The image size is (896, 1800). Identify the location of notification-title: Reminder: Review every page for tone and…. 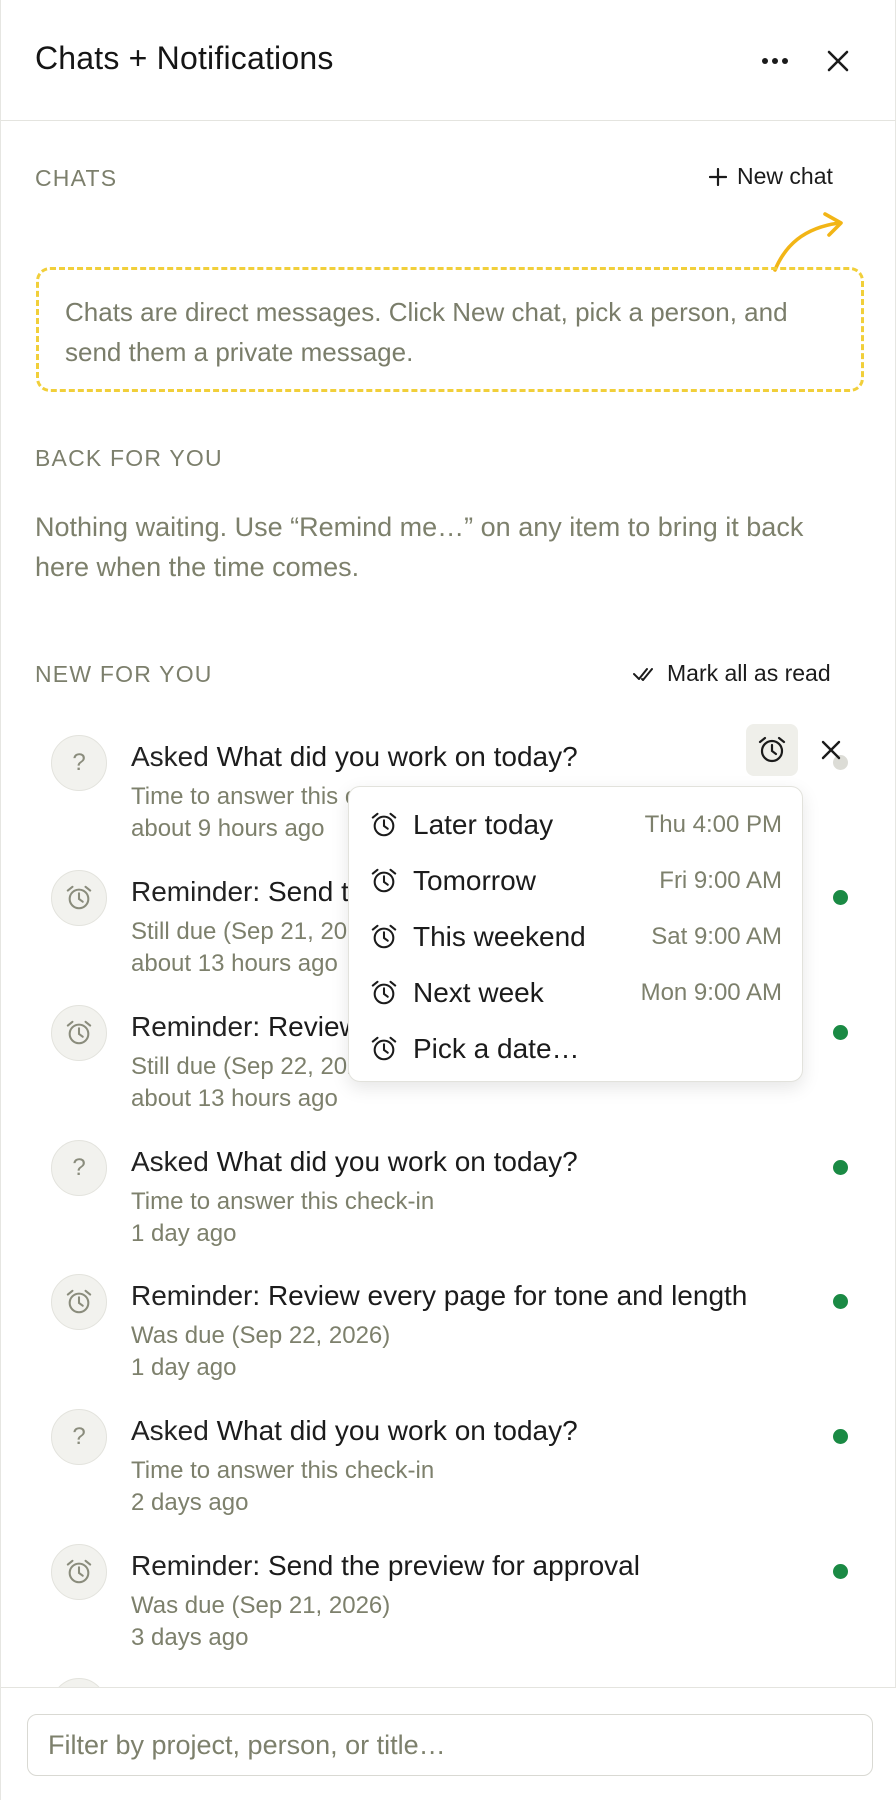
(481, 1296).